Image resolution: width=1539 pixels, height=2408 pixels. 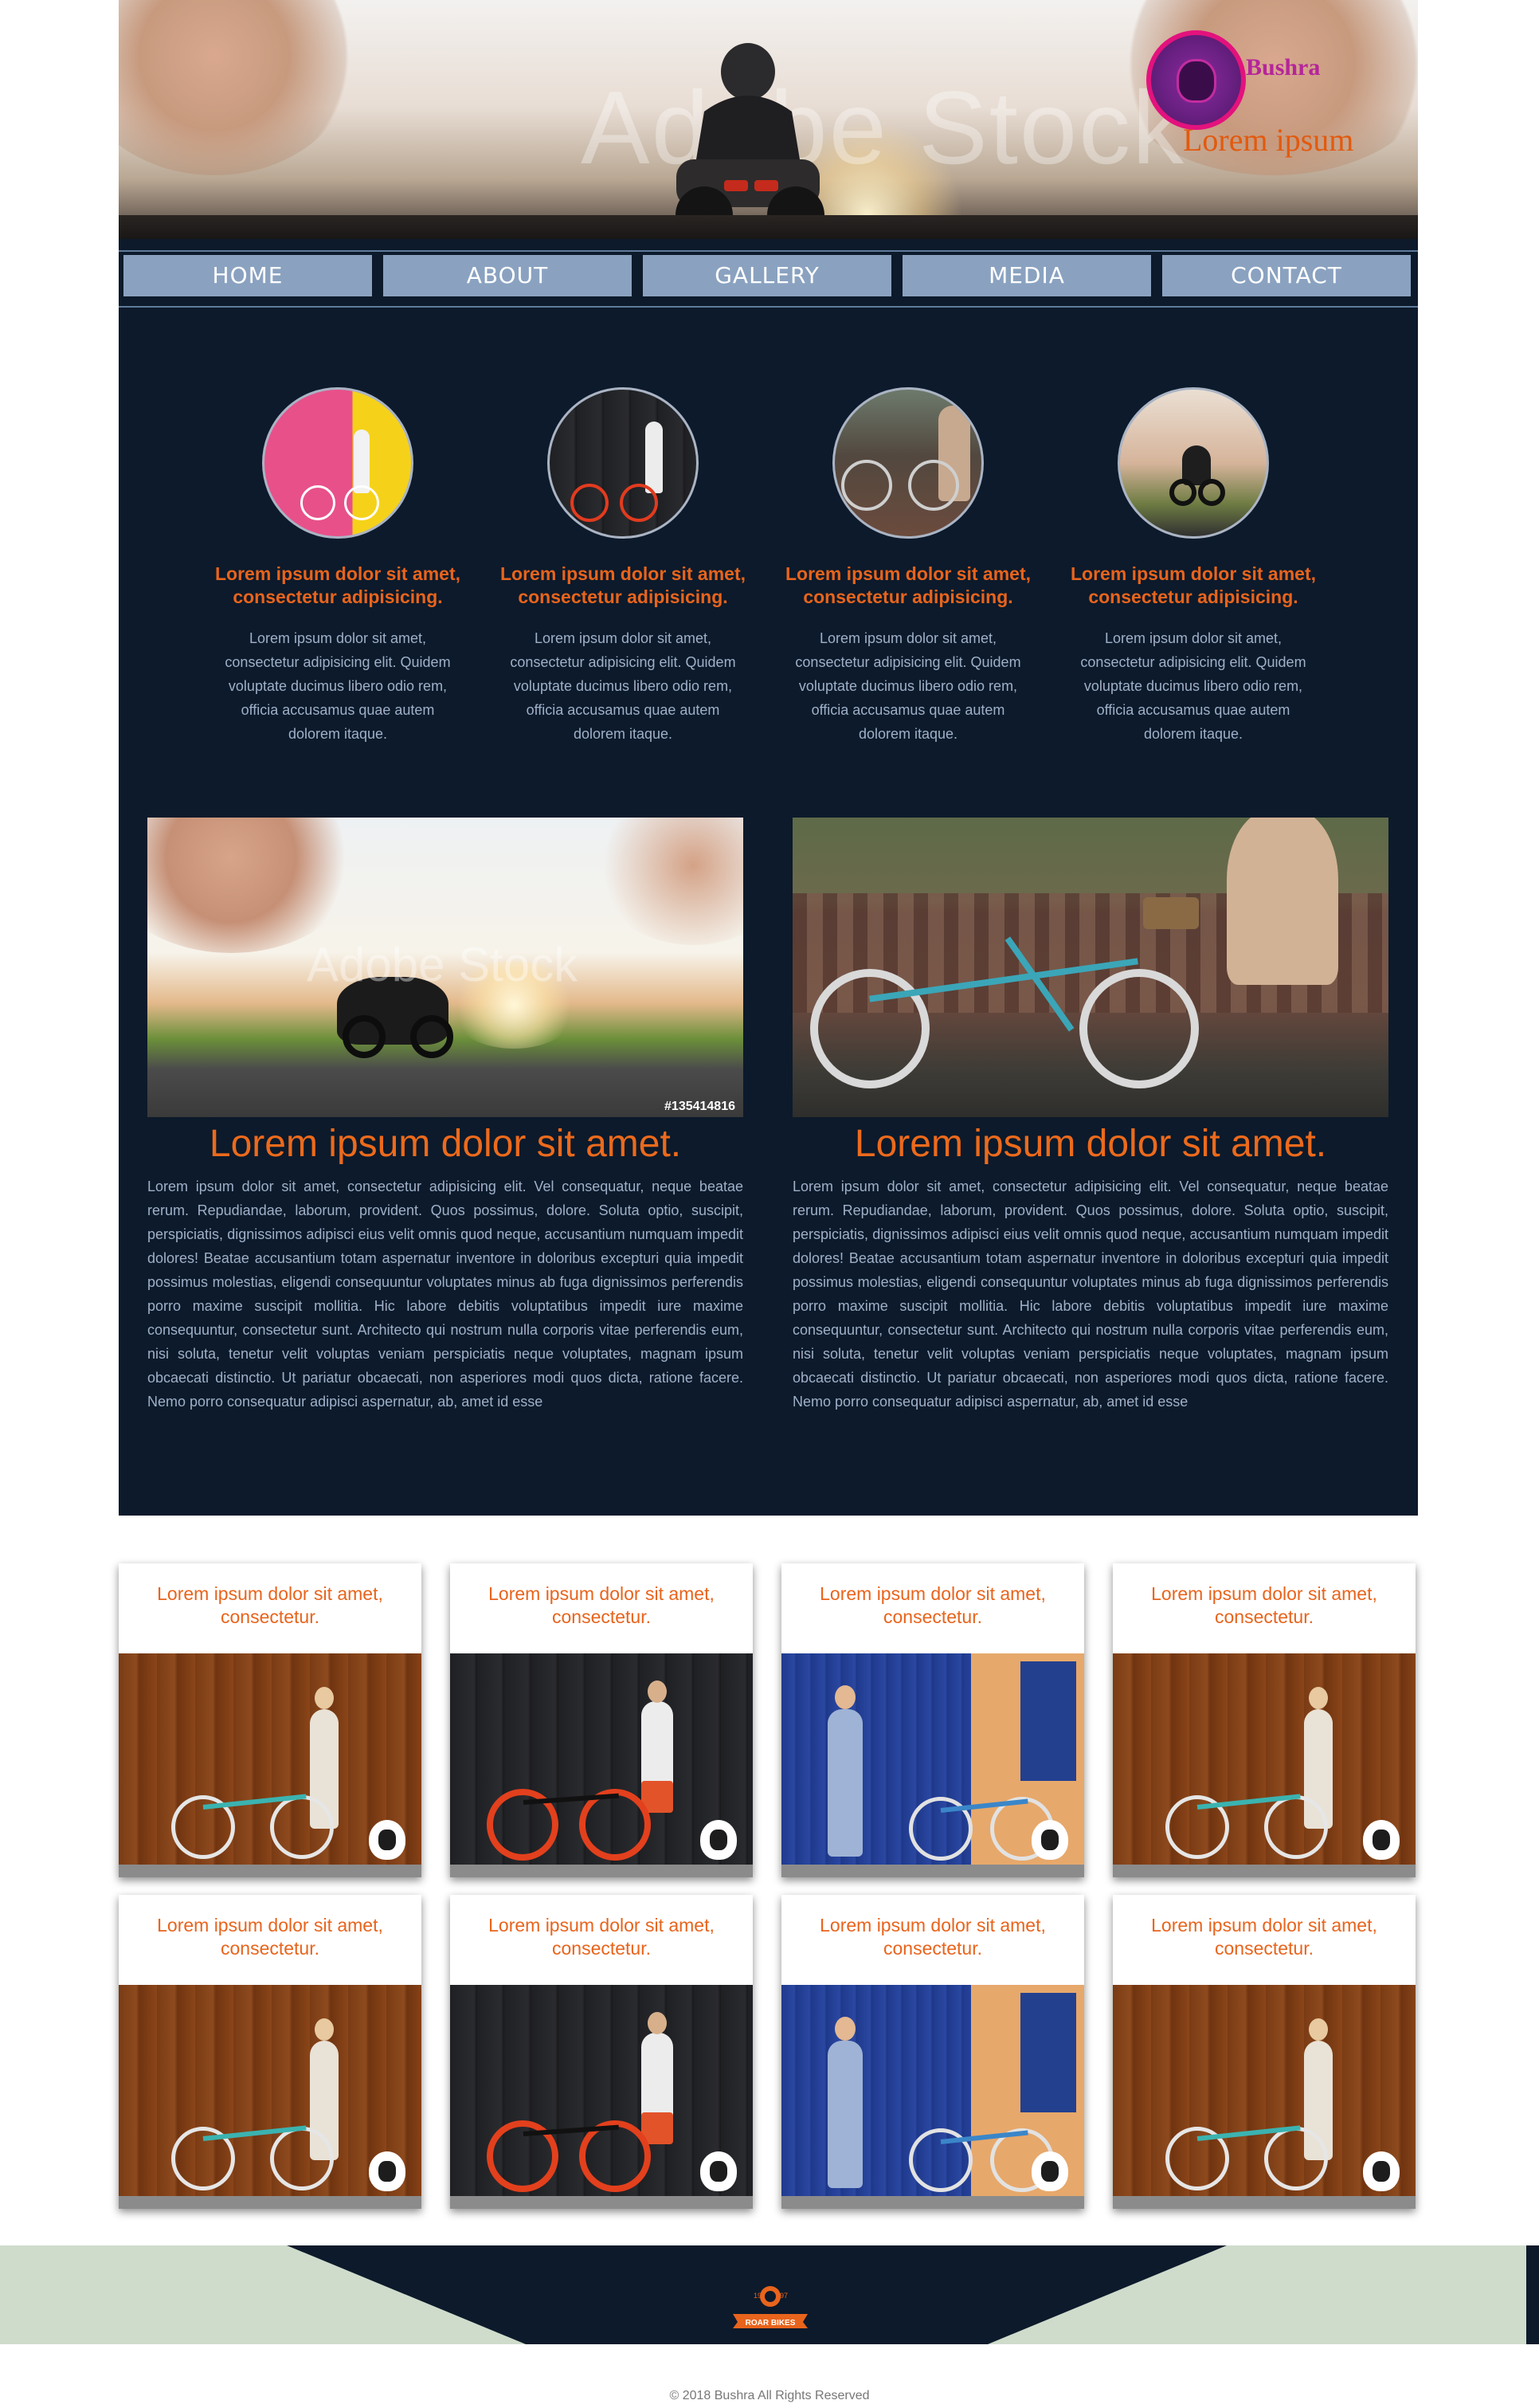 I want to click on nav-bottom-rule, so click(x=768, y=307).